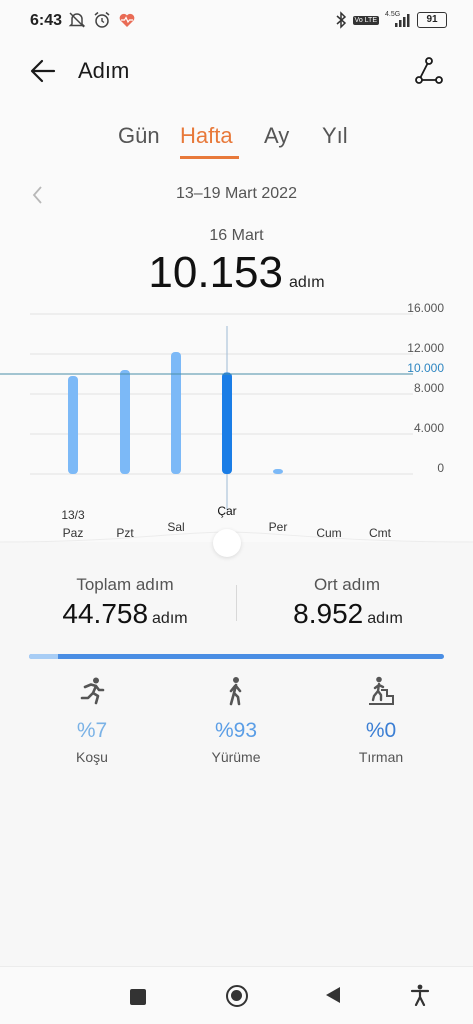 The width and height of the screenshot is (473, 1024). What do you see at coordinates (235, 691) in the screenshot?
I see `walking-icon` at bounding box center [235, 691].